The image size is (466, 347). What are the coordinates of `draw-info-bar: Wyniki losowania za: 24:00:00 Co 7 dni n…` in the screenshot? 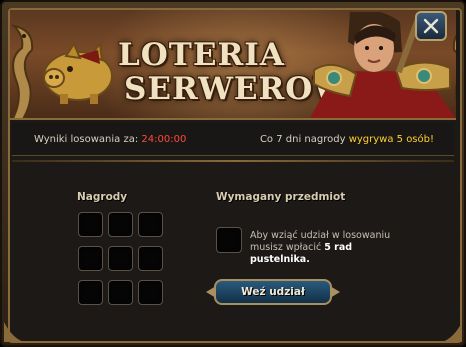 It's located at (233, 139).